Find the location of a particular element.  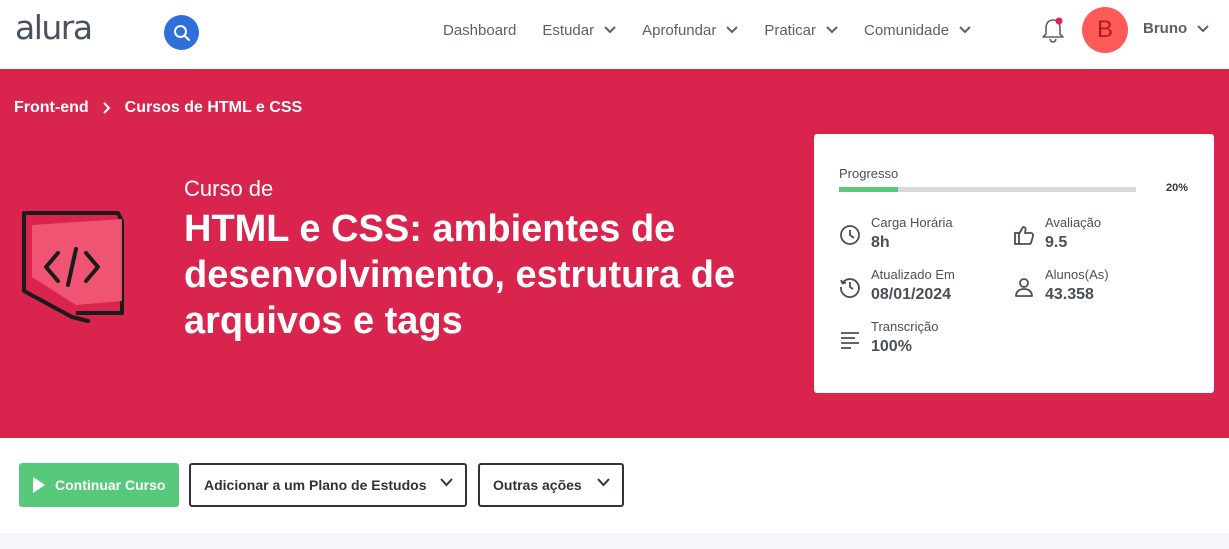

nav-estudar-label: Estudar is located at coordinates (568, 30).